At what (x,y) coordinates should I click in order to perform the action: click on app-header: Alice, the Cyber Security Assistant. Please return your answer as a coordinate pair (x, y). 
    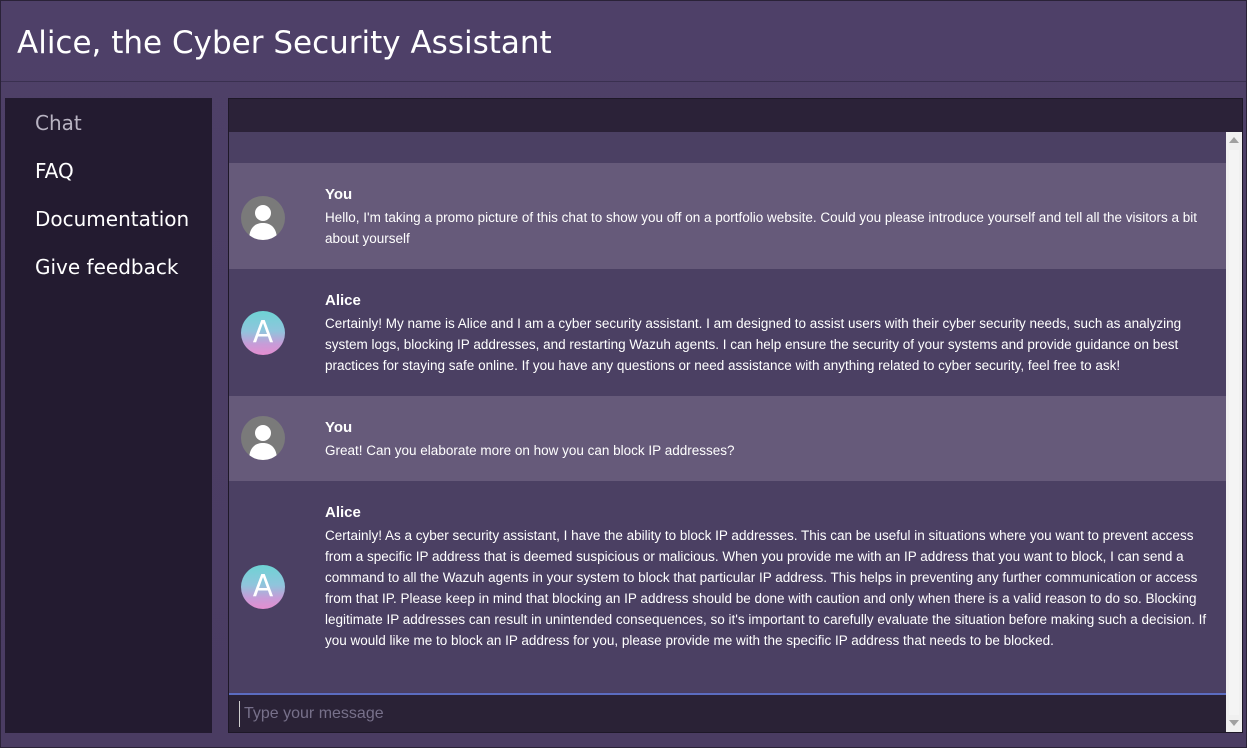
    Looking at the image, I should click on (623, 41).